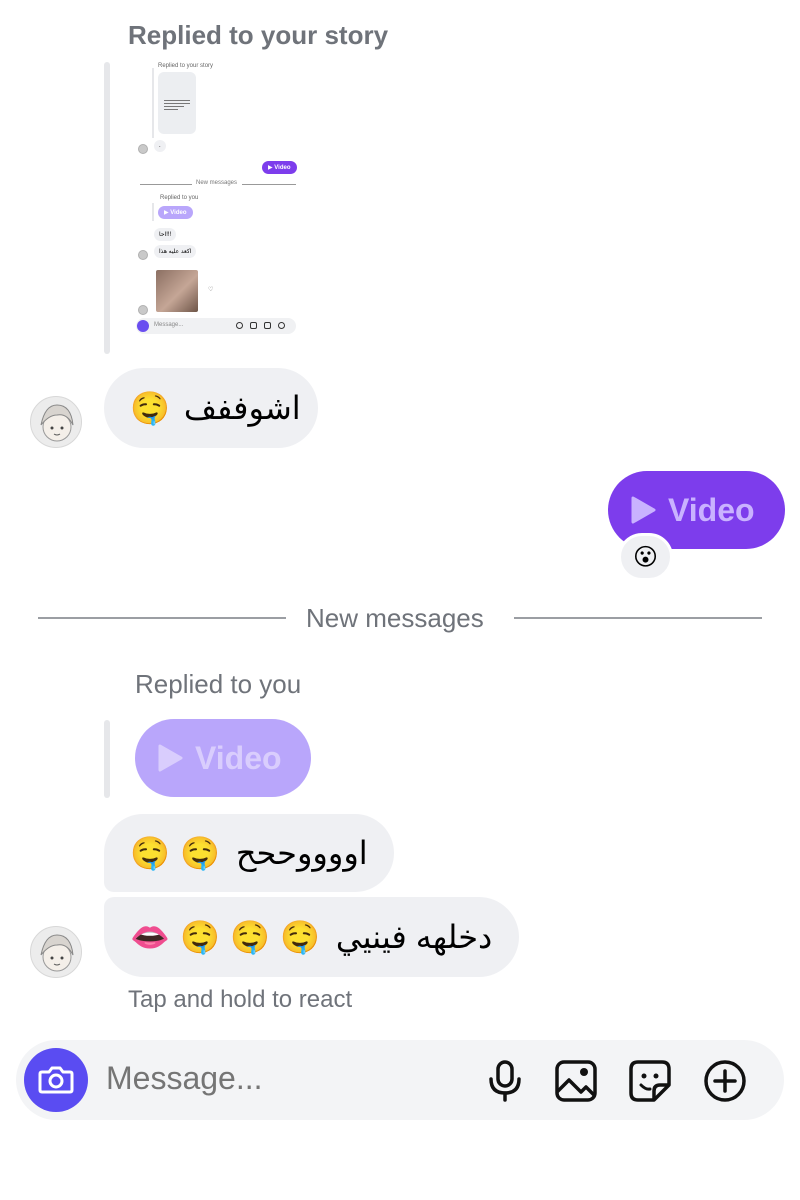  What do you see at coordinates (175, 251) in the screenshot?
I see `thumbnail-msg-2: اكعد عليه هذا` at bounding box center [175, 251].